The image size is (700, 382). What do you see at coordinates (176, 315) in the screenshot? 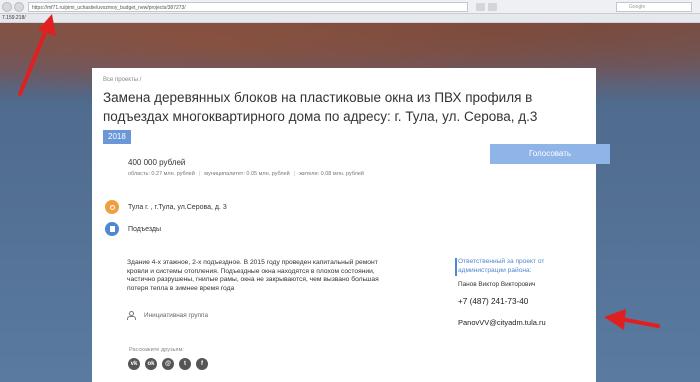
I see `initiative-group-label: Инициативная группа` at bounding box center [176, 315].